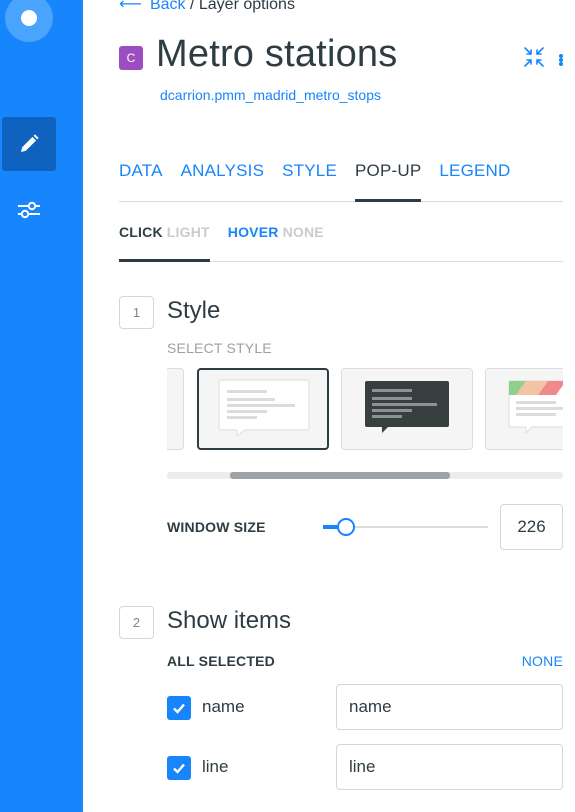 This screenshot has height=812, width=575. I want to click on back-label: Back, so click(167, 6).